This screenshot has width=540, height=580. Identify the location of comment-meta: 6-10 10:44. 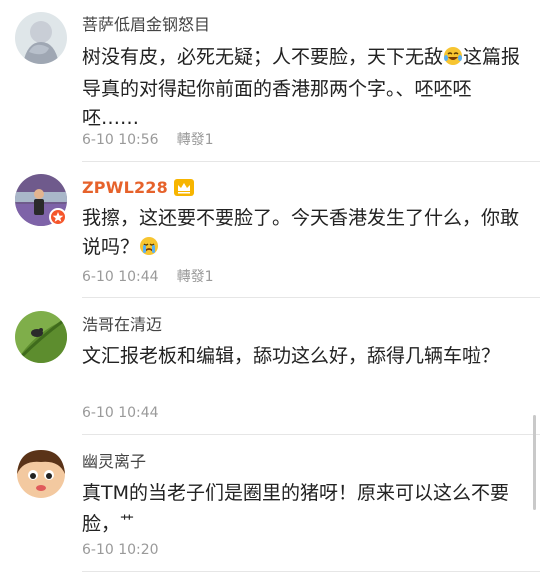
(120, 413).